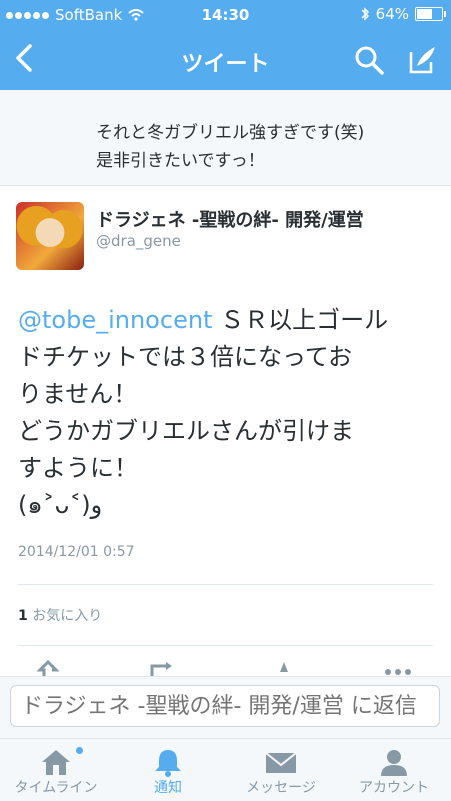 Image resolution: width=451 pixels, height=801 pixels. Describe the element at coordinates (300, 320) in the screenshot. I see `tweet-line-text: ＳＲ以上ゴール` at that location.